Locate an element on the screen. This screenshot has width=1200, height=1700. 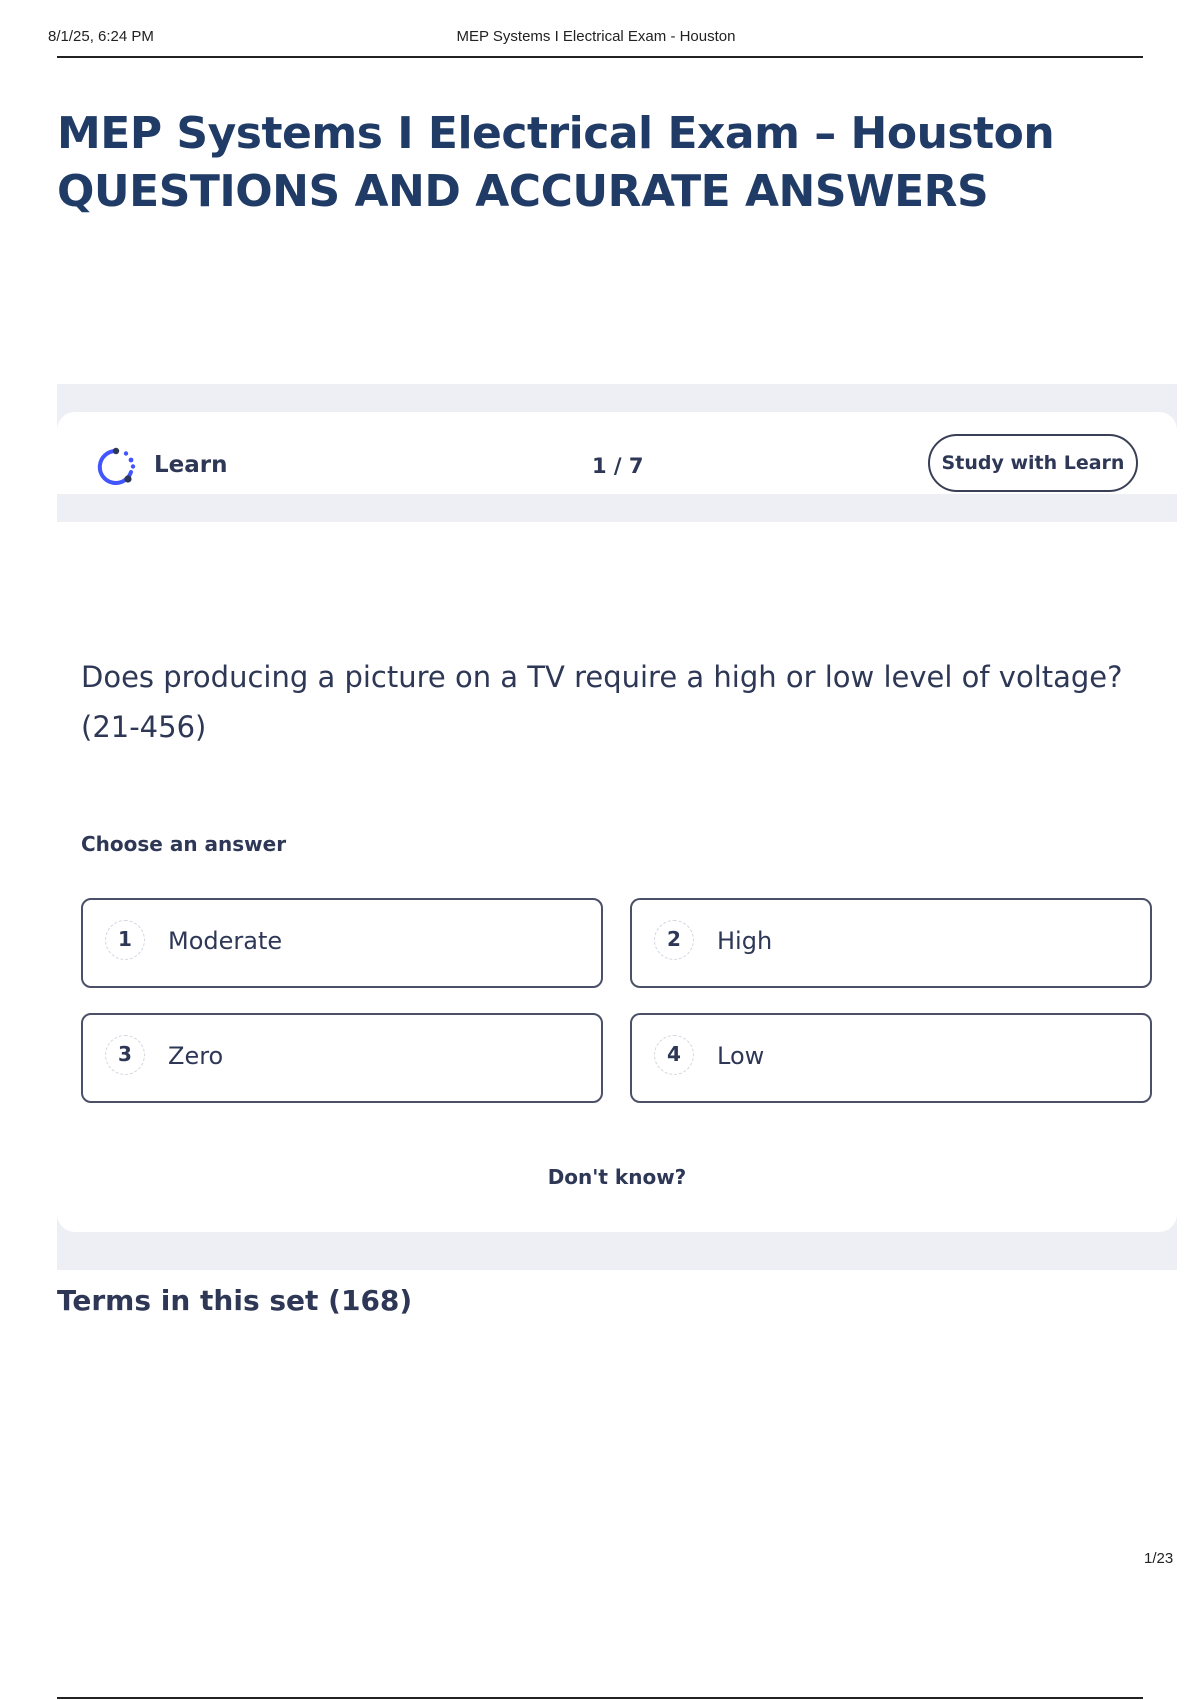
card-divider is located at coordinates (617, 508).